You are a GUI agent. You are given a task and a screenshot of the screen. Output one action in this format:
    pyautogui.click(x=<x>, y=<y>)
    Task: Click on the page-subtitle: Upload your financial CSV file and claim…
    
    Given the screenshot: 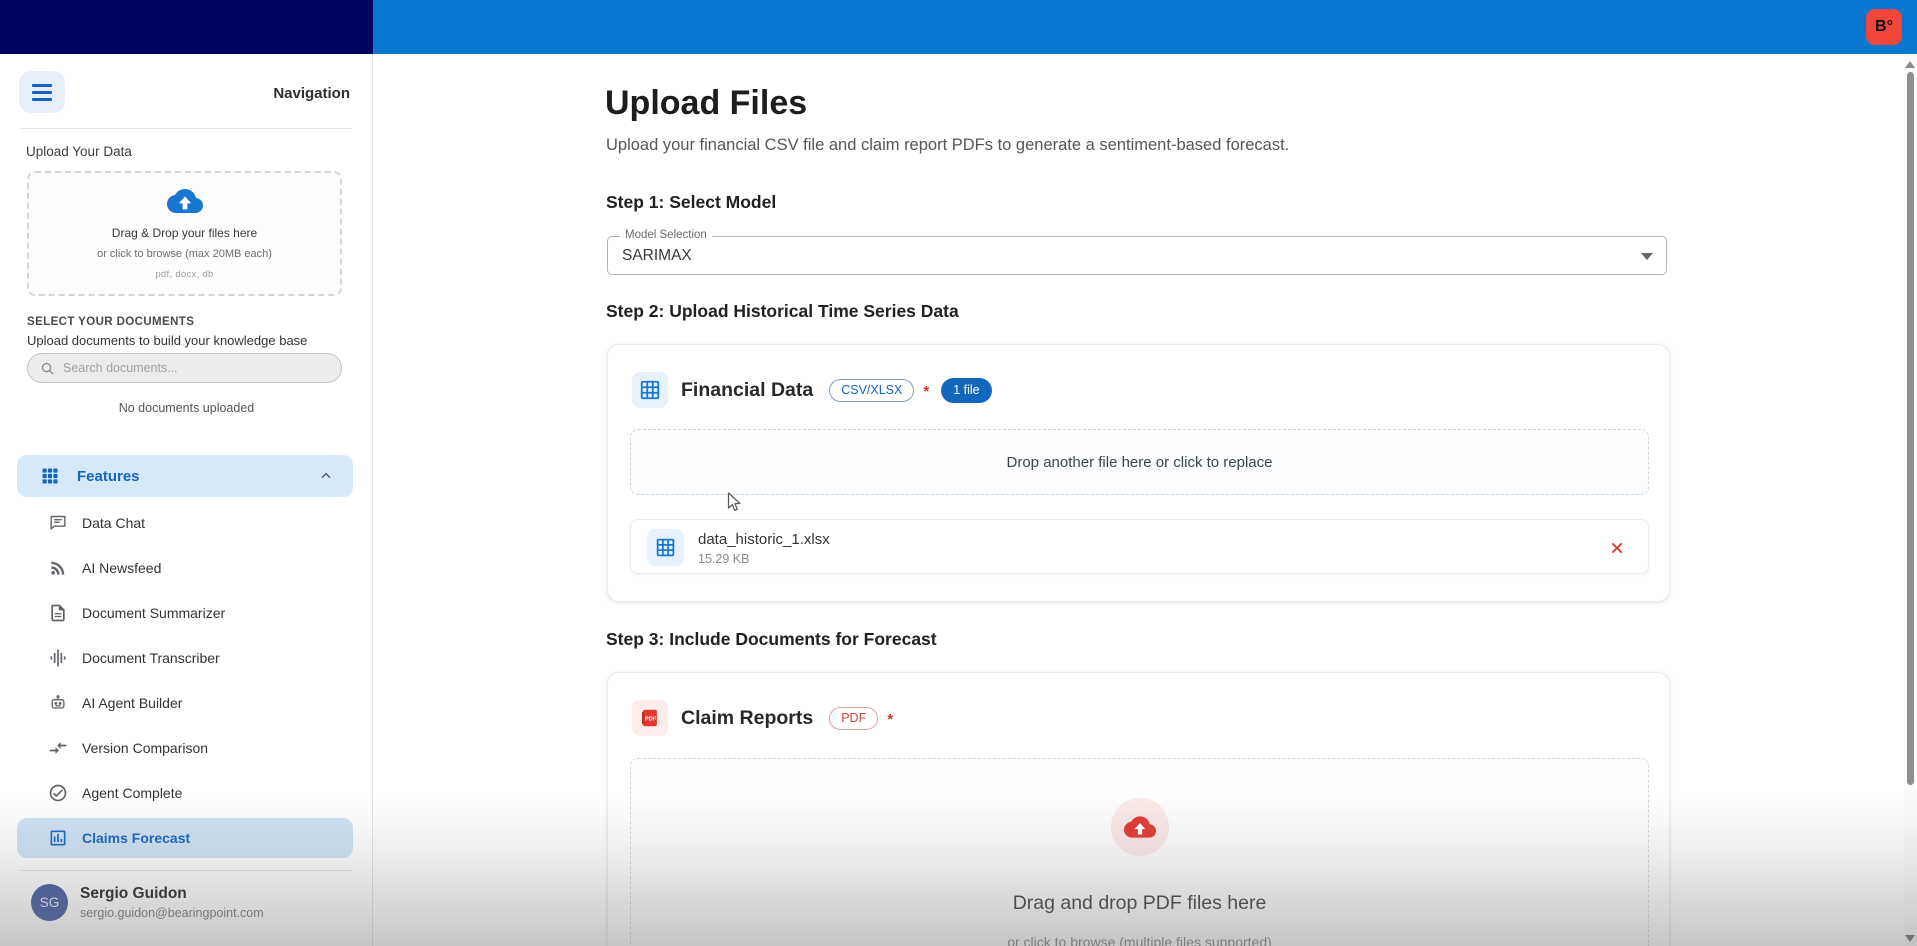 What is the action you would take?
    pyautogui.click(x=948, y=145)
    